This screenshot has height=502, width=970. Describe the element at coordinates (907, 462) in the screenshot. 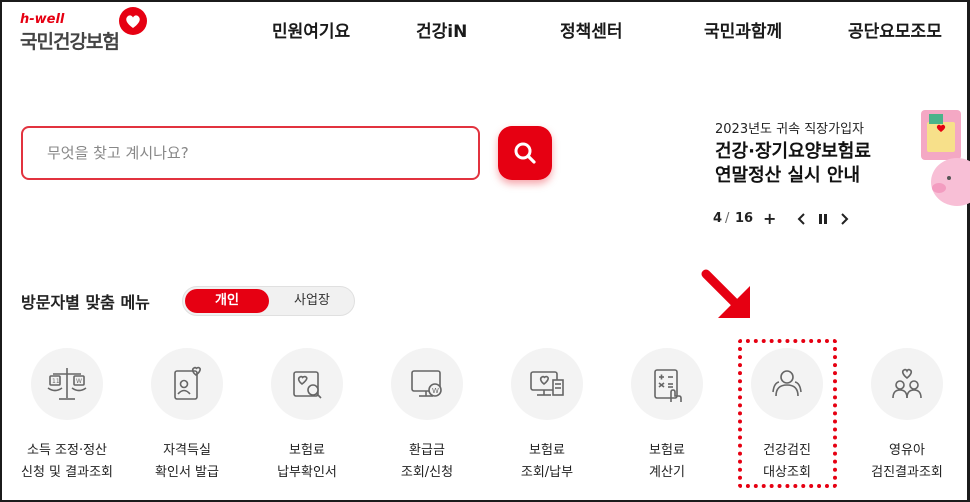

I see `quick-menu-label: 영유아 검진결과조회` at that location.